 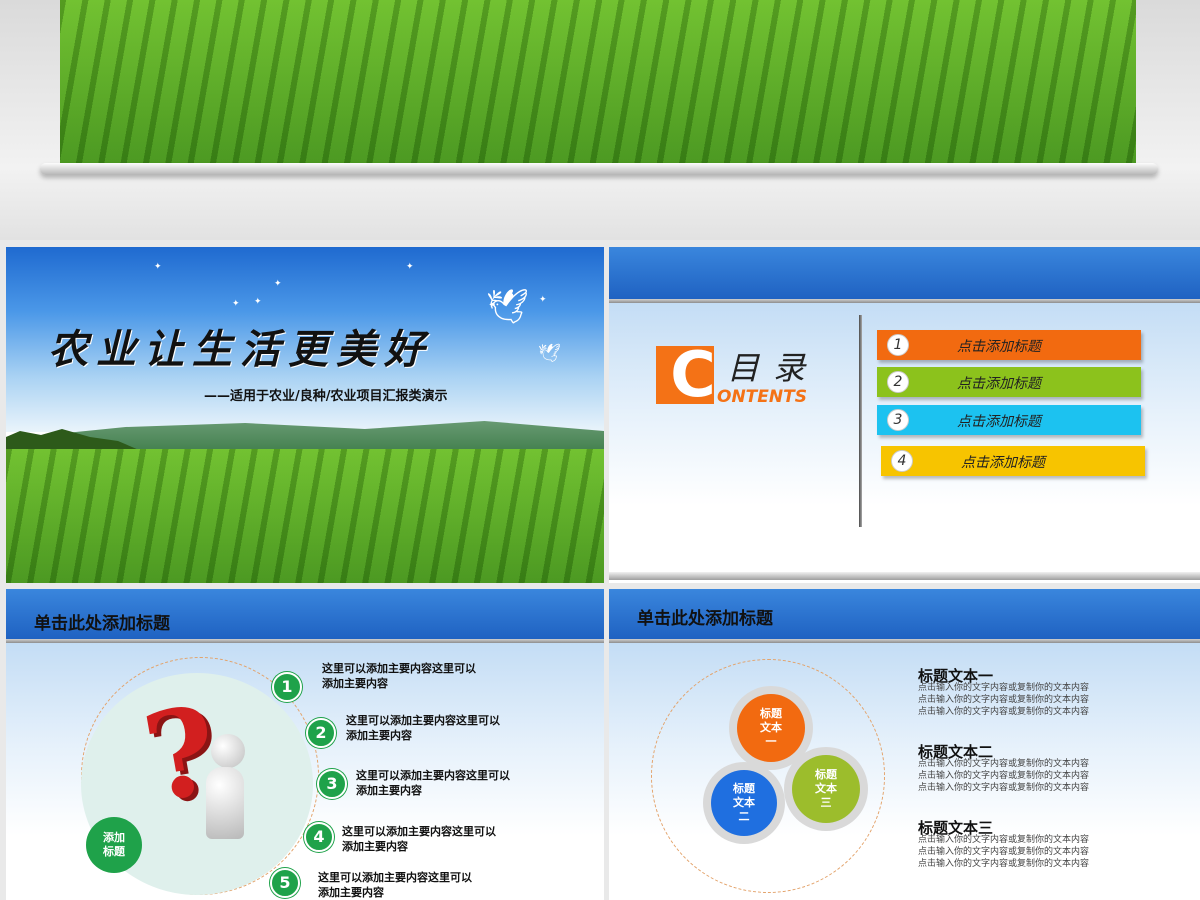 I want to click on number-badge: 2, so click(x=321, y=733).